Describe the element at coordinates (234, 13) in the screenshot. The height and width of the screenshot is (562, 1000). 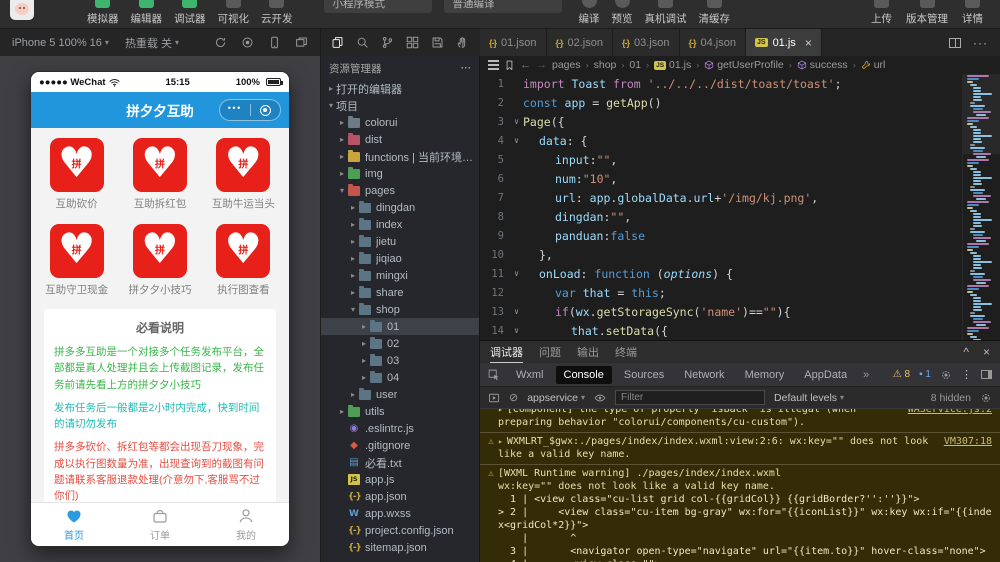
I see `toolbar-button-visualization: 可视化` at that location.